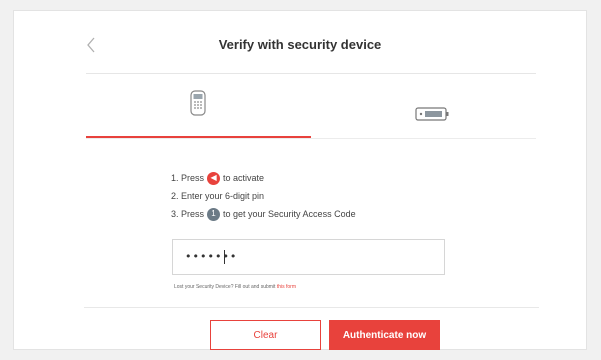 This screenshot has height=360, width=601. What do you see at coordinates (384, 335) in the screenshot?
I see `authenticate-button: Authenticate now` at bounding box center [384, 335].